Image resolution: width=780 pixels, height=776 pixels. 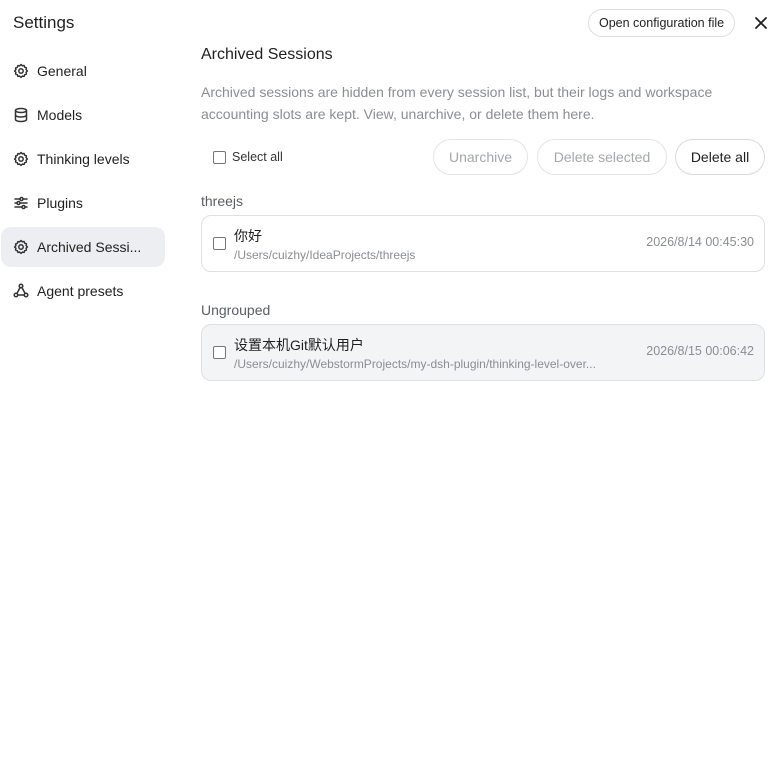 I want to click on network-icon, so click(x=21, y=291).